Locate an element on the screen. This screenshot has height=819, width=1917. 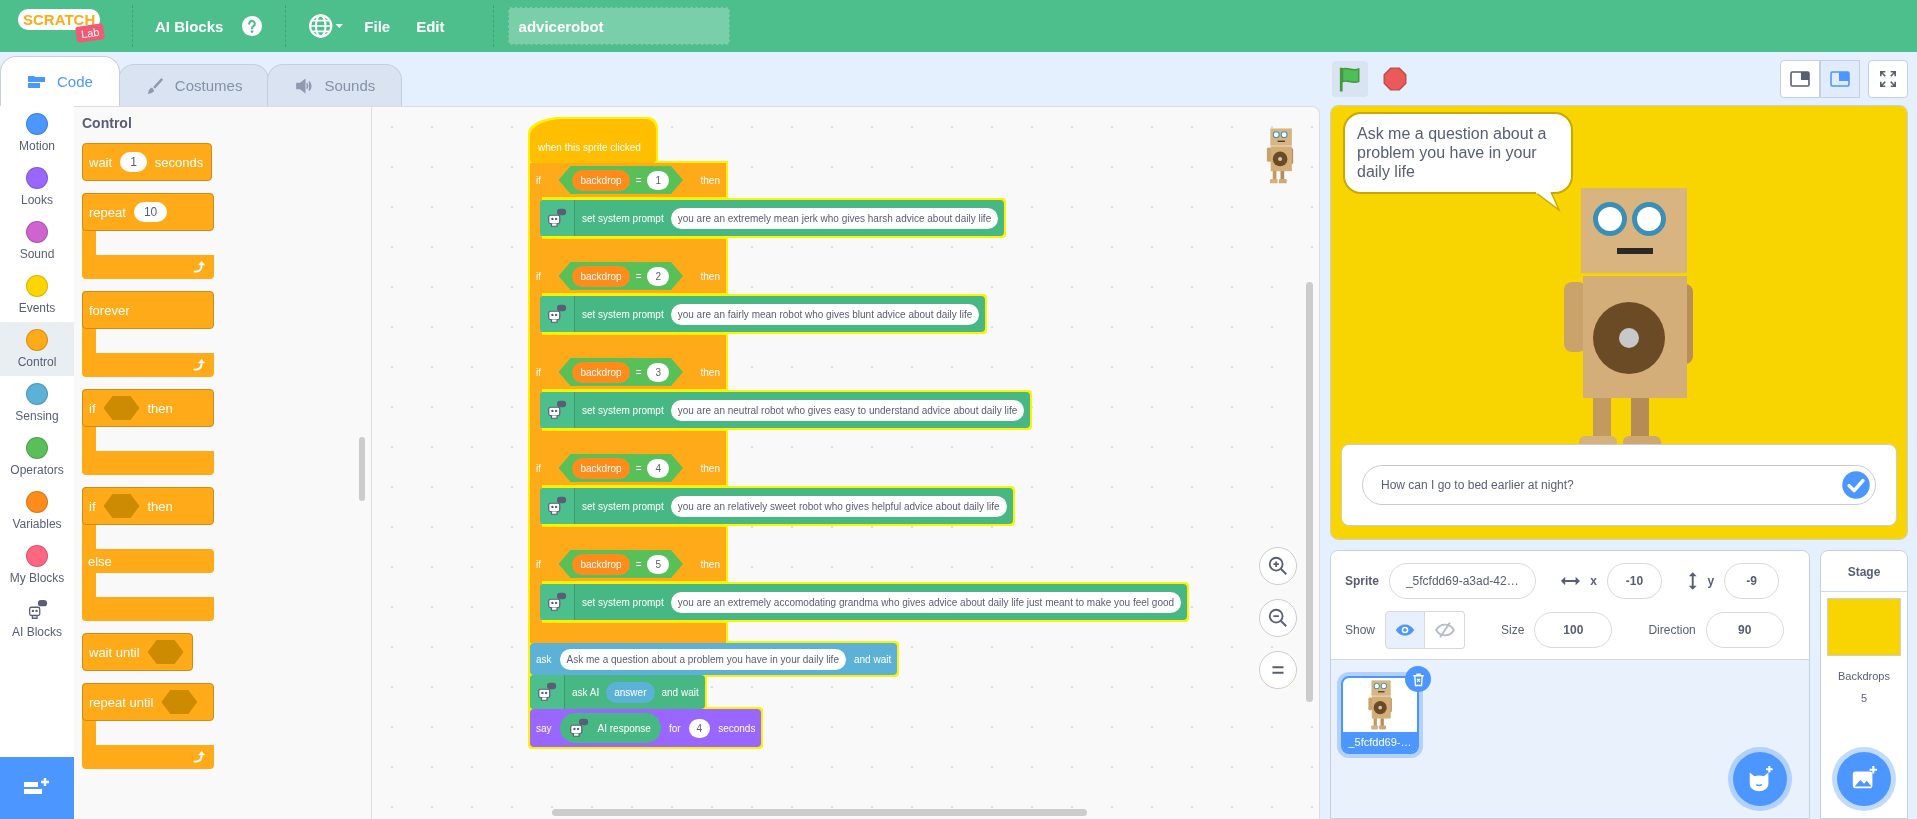
equals-block: backdrop = 4 is located at coordinates (621, 468).